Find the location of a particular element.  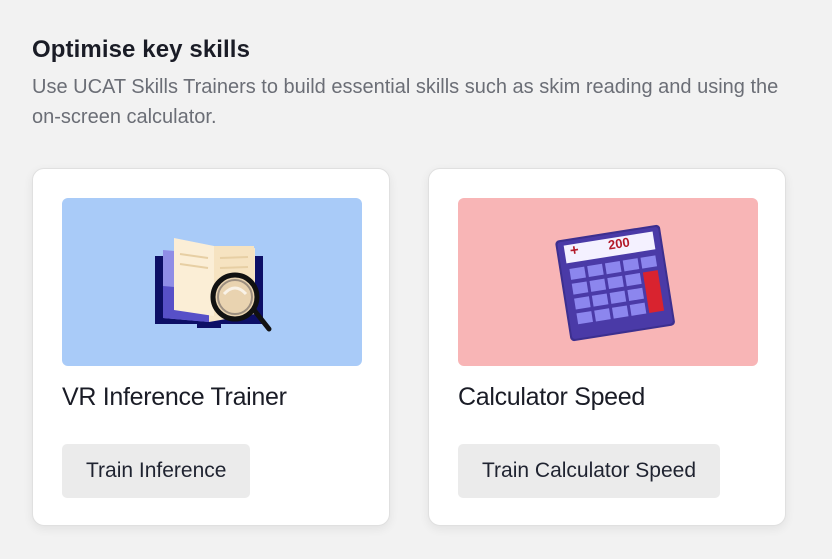

train-inference-button: Train Inference is located at coordinates (156, 471).